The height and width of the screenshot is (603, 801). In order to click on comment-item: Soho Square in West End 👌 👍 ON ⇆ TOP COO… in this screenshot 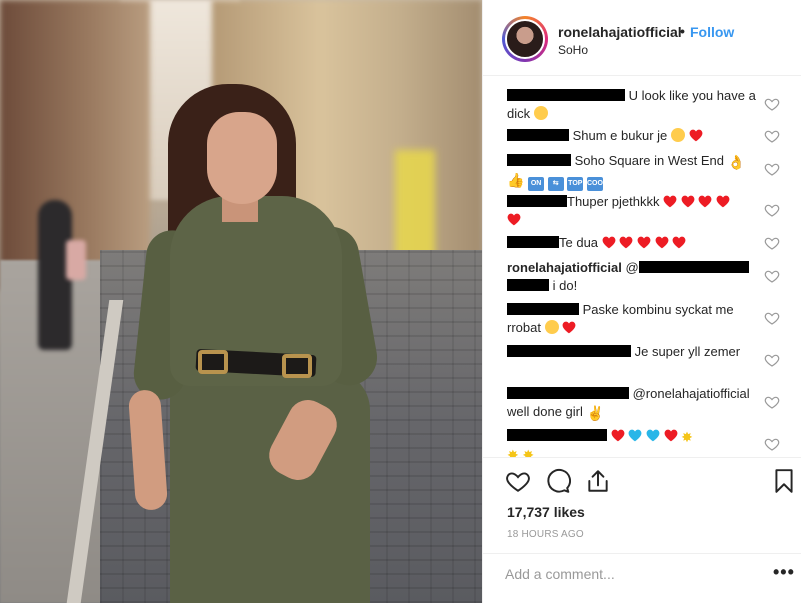, I will do `click(632, 171)`.